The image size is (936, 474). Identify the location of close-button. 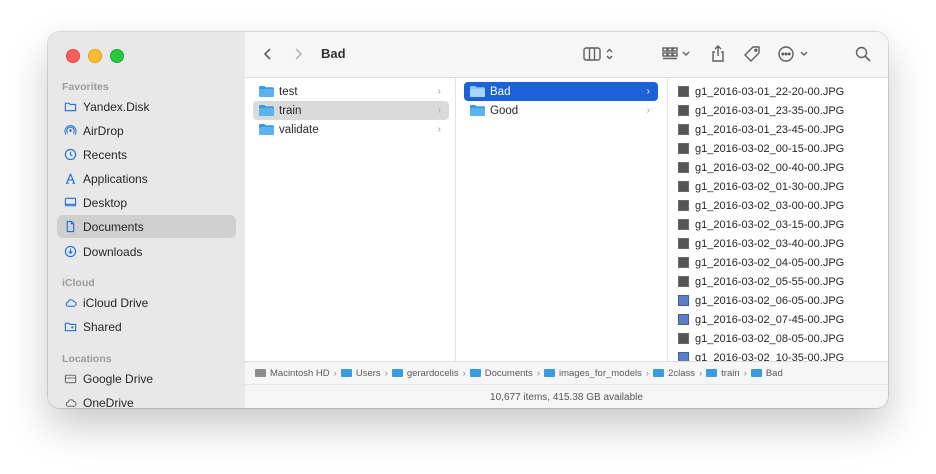
(73, 56).